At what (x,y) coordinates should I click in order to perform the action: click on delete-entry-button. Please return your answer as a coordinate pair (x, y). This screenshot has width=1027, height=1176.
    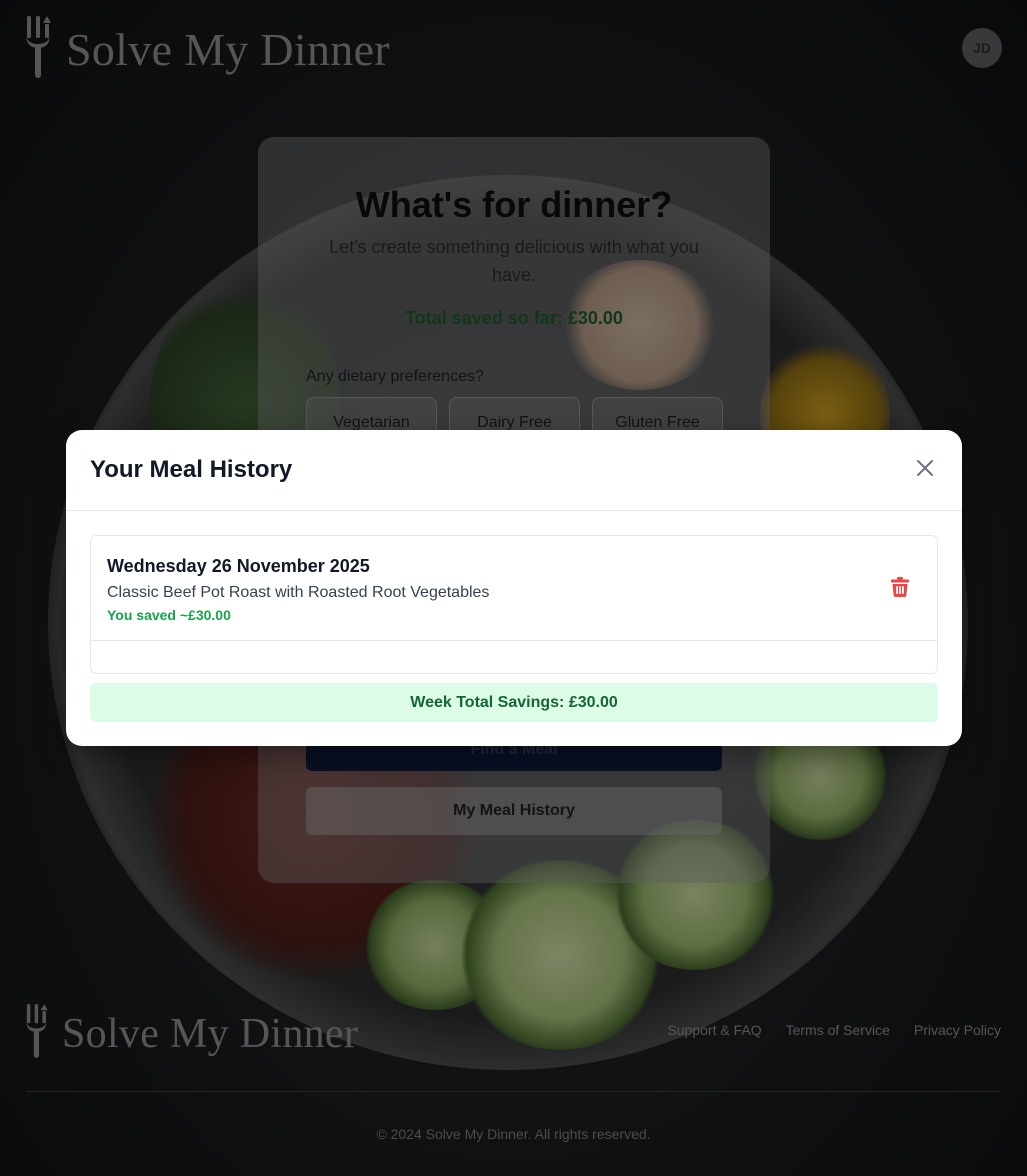
    Looking at the image, I should click on (901, 588).